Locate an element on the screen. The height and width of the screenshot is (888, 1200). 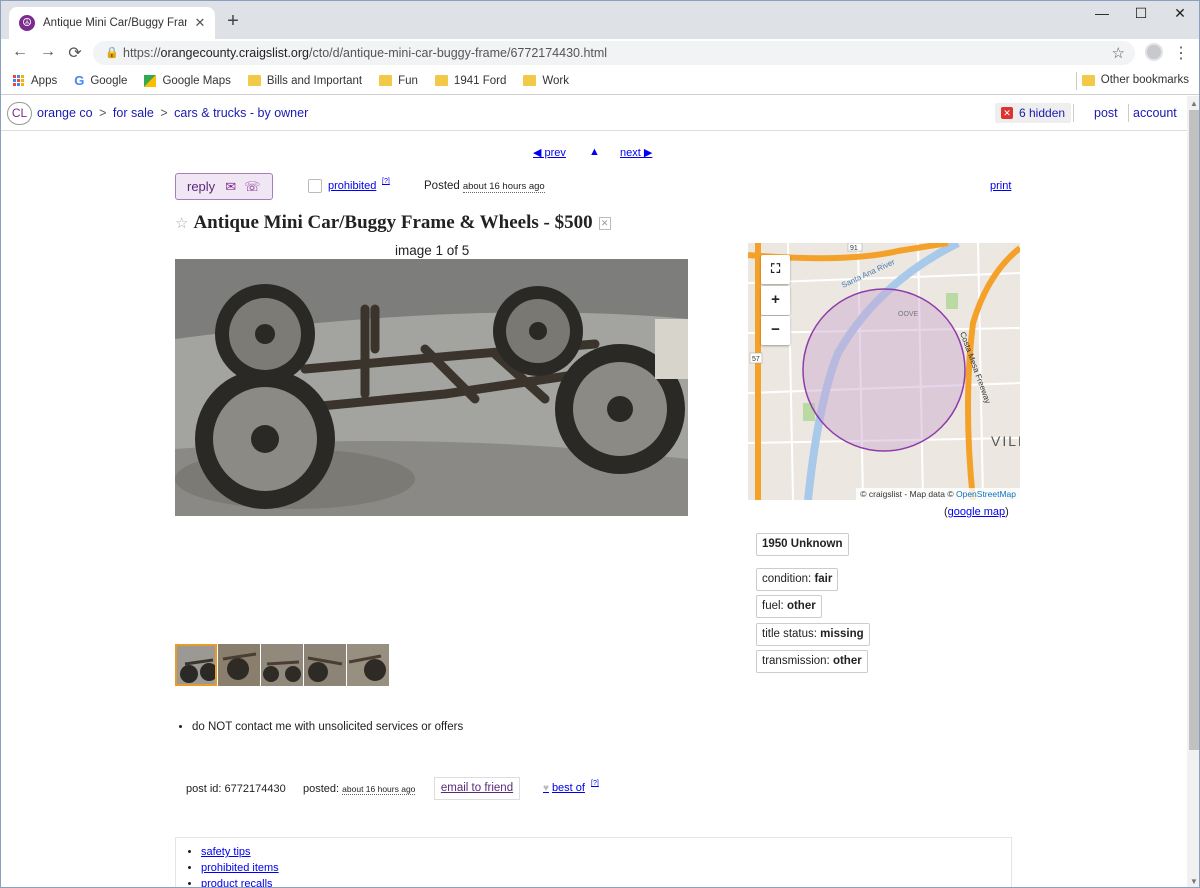
menu-icon: ⋮ is located at coordinates (1181, 53).